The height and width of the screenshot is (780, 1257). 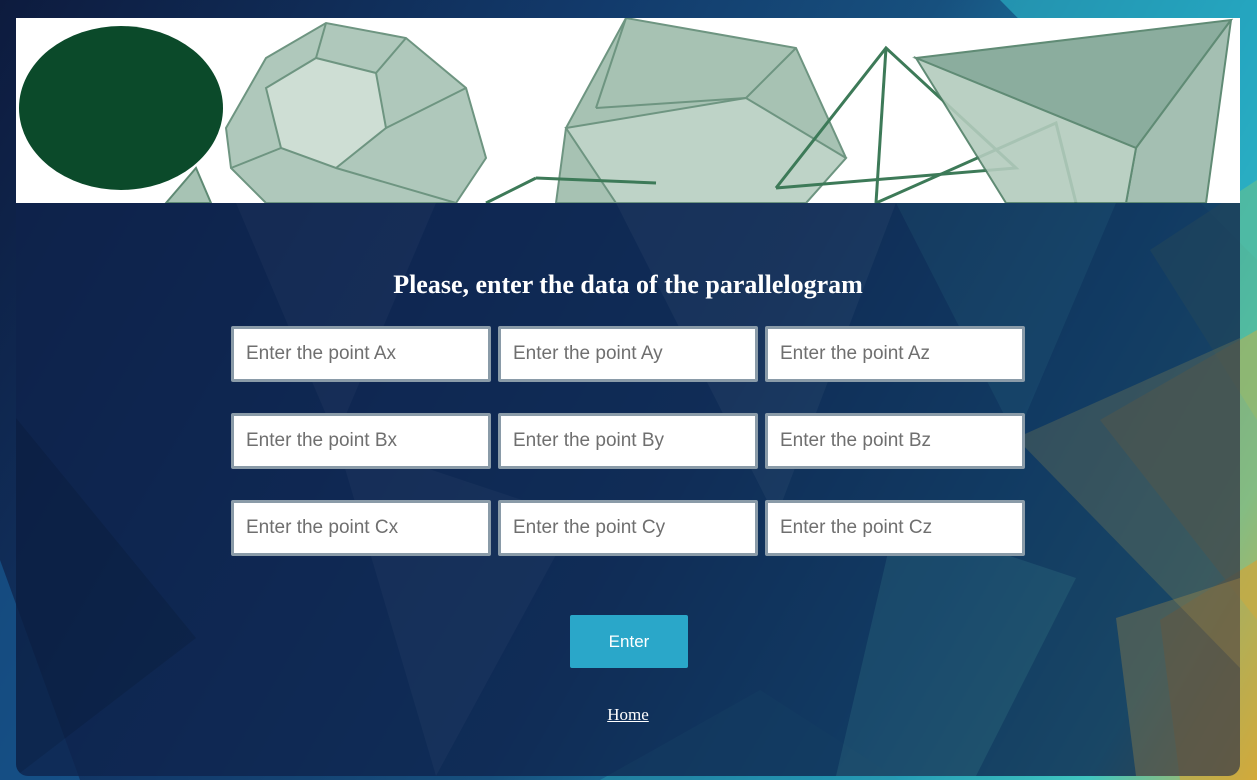 What do you see at coordinates (628, 528) in the screenshot?
I see `point-cy-input` at bounding box center [628, 528].